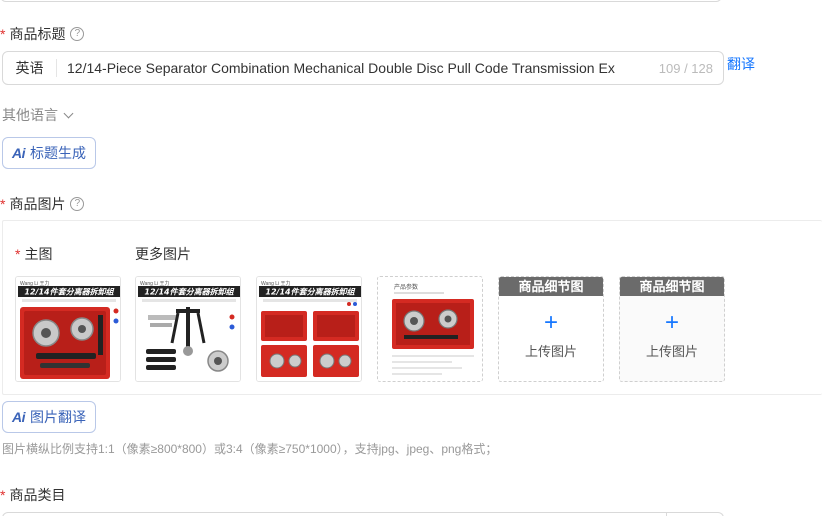 This screenshot has height=516, width=822. I want to click on product-image-4: 产品参数, so click(430, 329).